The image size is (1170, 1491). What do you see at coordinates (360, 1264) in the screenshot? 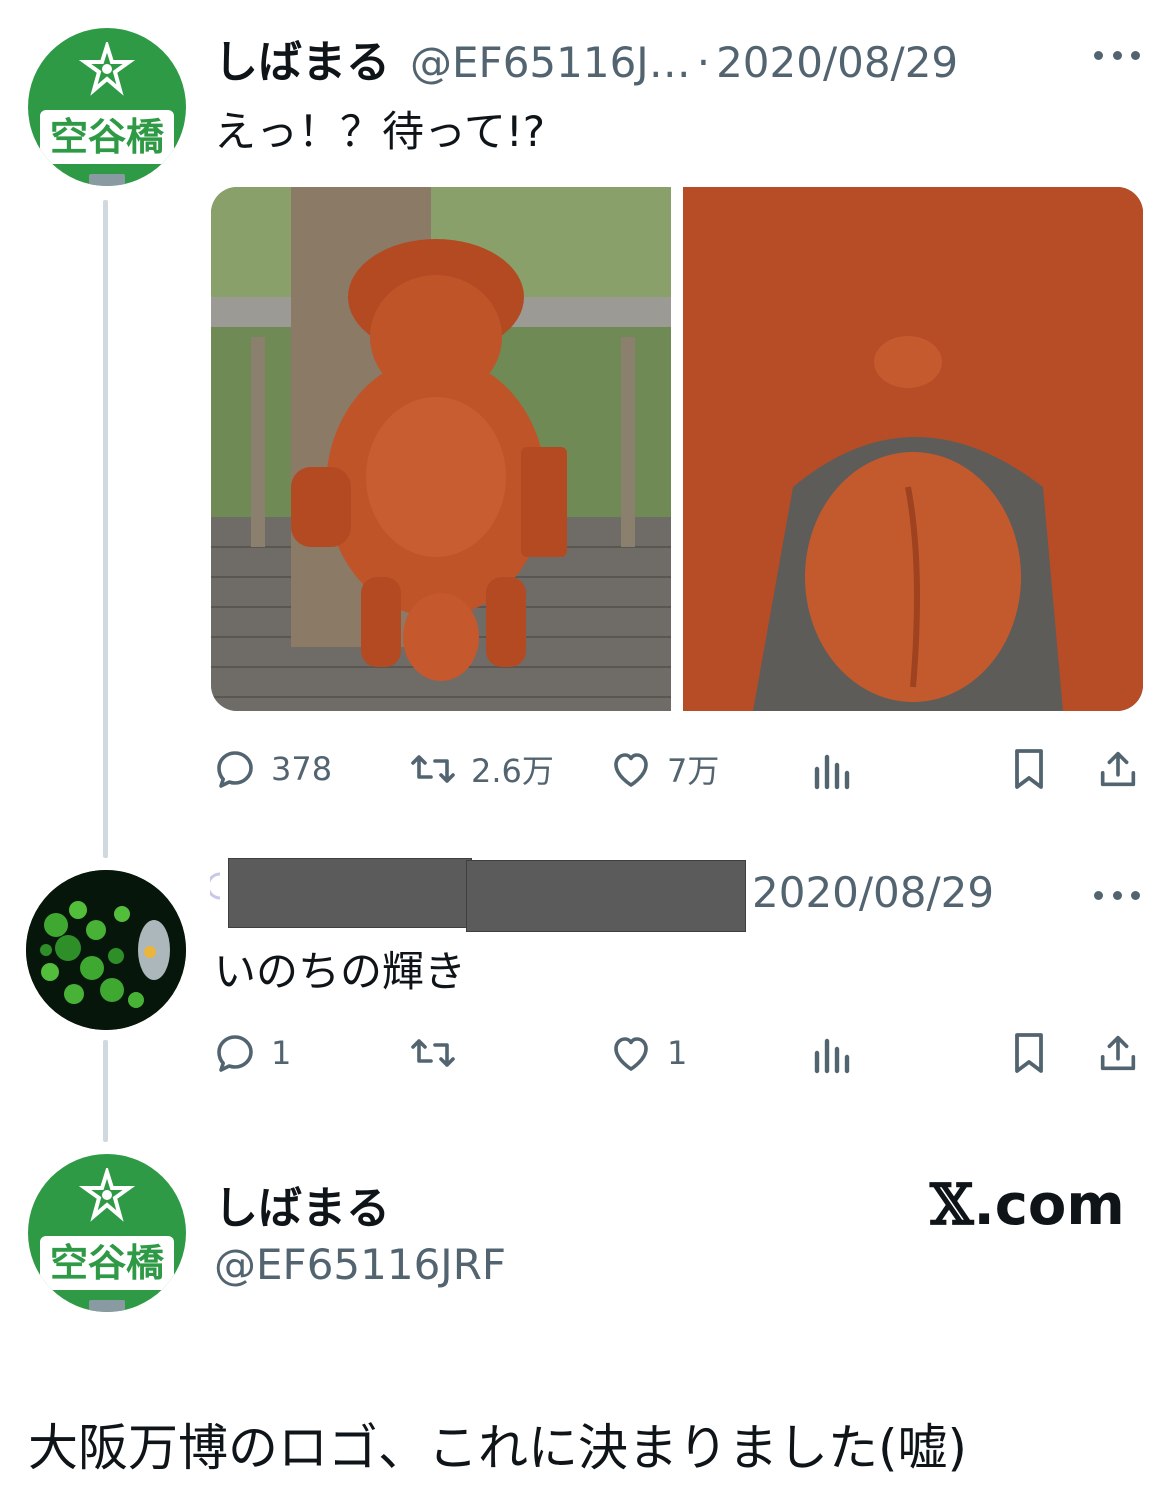
I see `card-handle: @EF65116JRF` at bounding box center [360, 1264].